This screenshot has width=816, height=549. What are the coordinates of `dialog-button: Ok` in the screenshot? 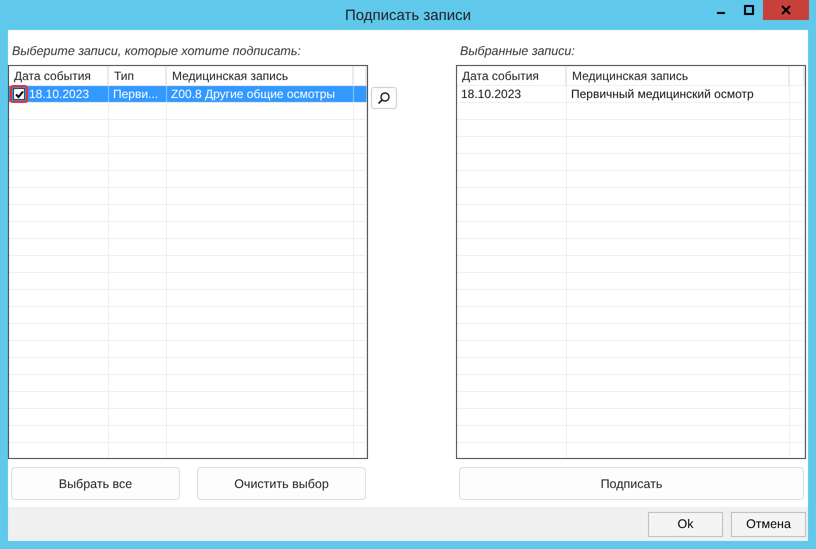 It's located at (685, 524).